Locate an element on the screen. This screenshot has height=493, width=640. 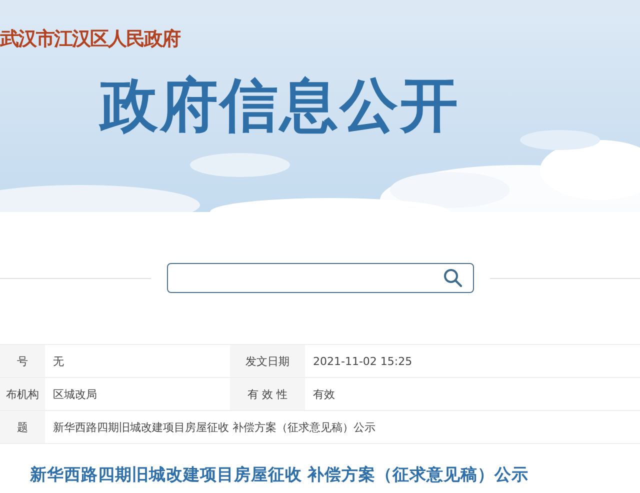
field-value: 新华西路四期旧城改建项目房屋征收 补偿方案（征求意见稿）公示 is located at coordinates (342, 427).